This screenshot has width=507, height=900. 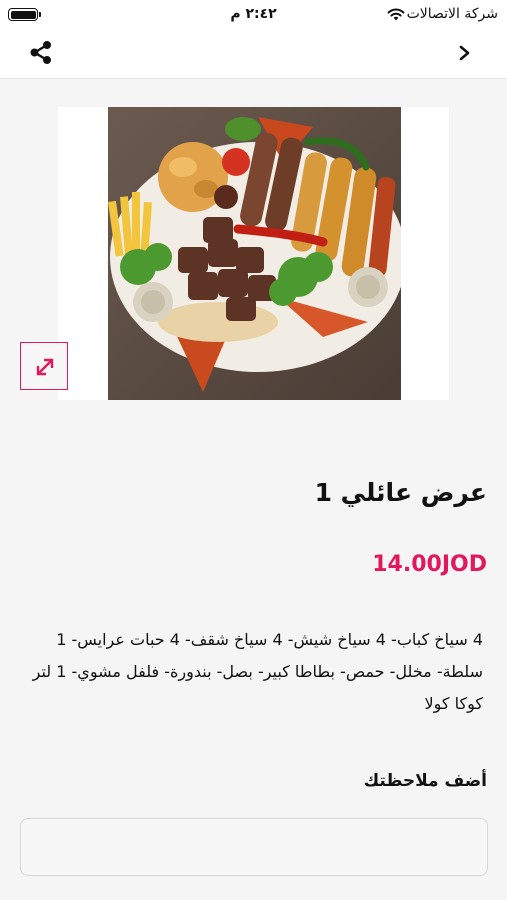 I want to click on wifi-icon, so click(x=396, y=14).